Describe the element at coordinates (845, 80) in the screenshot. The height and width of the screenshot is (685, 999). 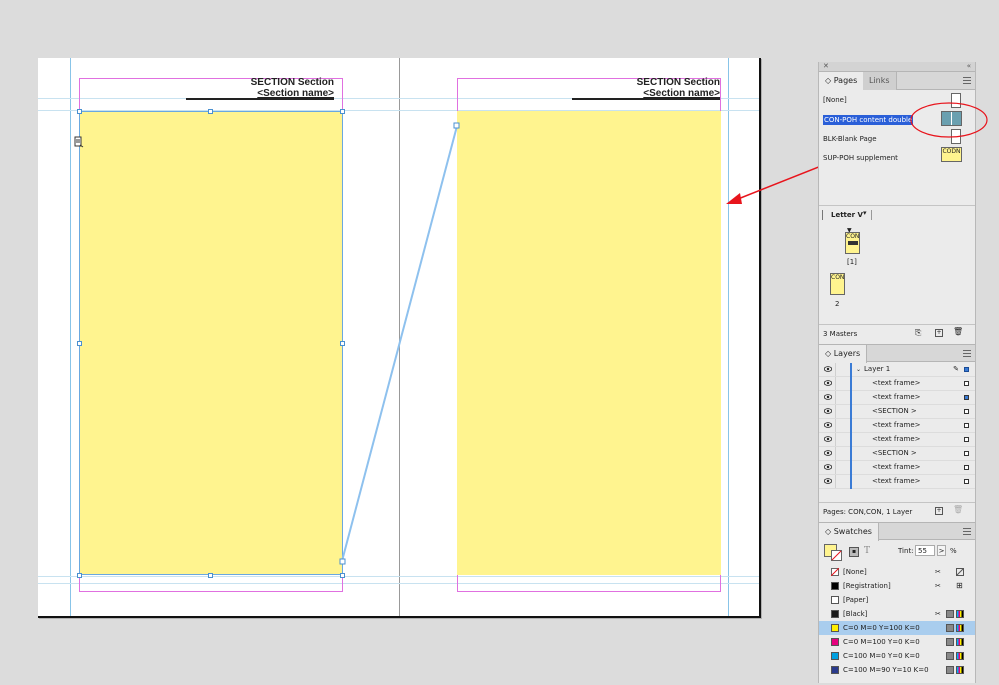
I see `tab-label: Pages` at that location.